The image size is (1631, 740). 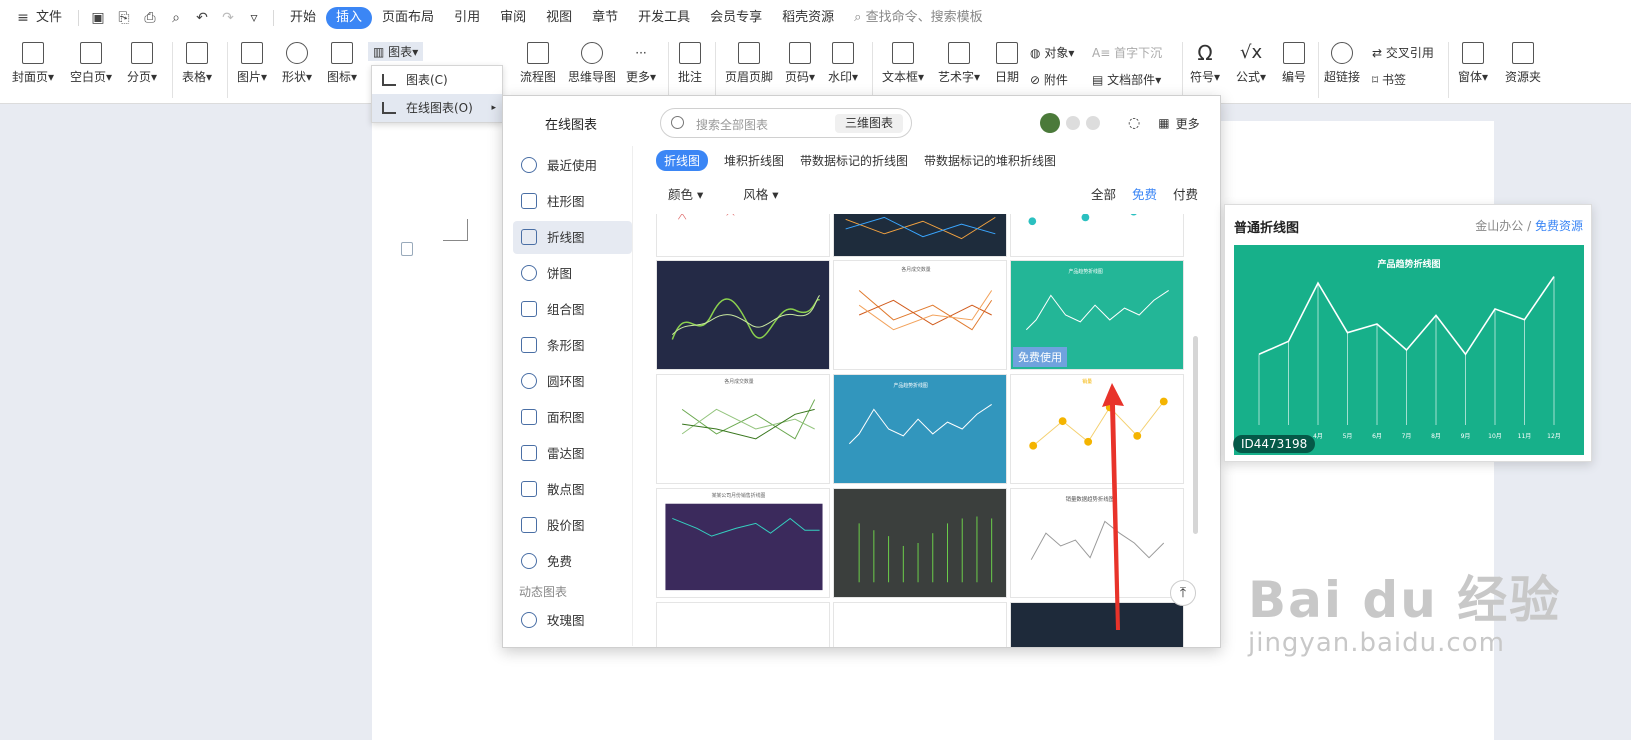 What do you see at coordinates (202, 18) in the screenshot?
I see `undo-icon: ↶` at bounding box center [202, 18].